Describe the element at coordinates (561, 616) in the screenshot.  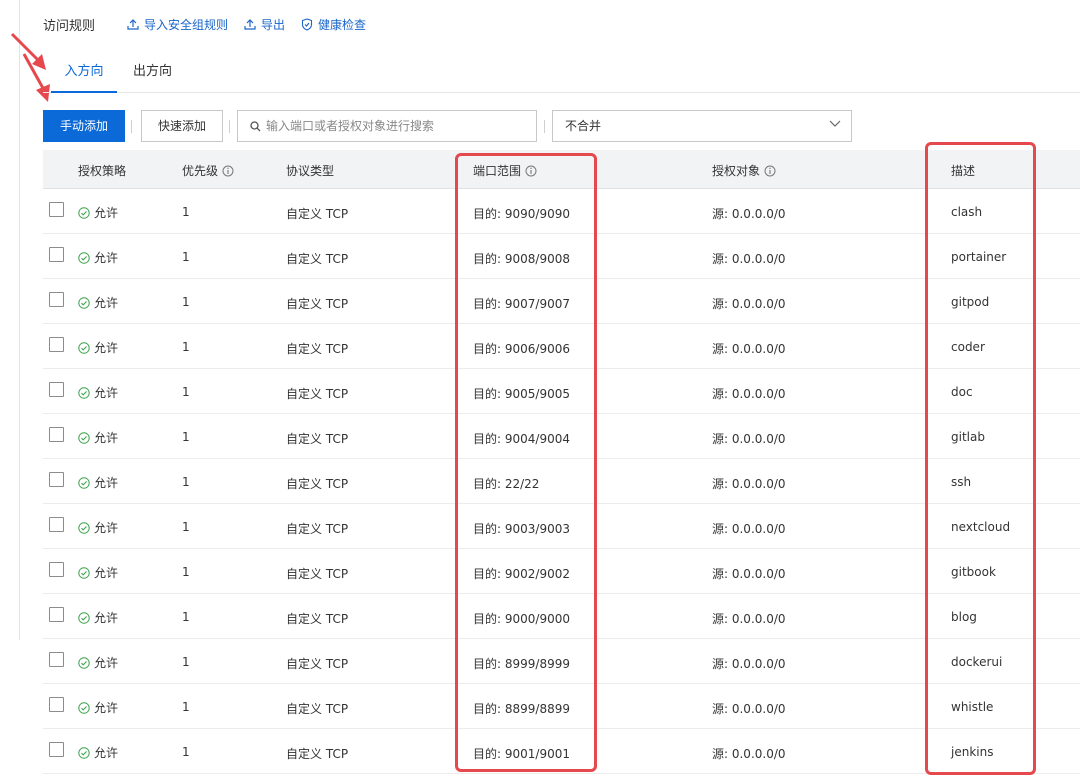
I see `table-row: 允许 1 自定义 TCP 目的: 9000/9000 源: 0.0.0.0/0 blog` at that location.